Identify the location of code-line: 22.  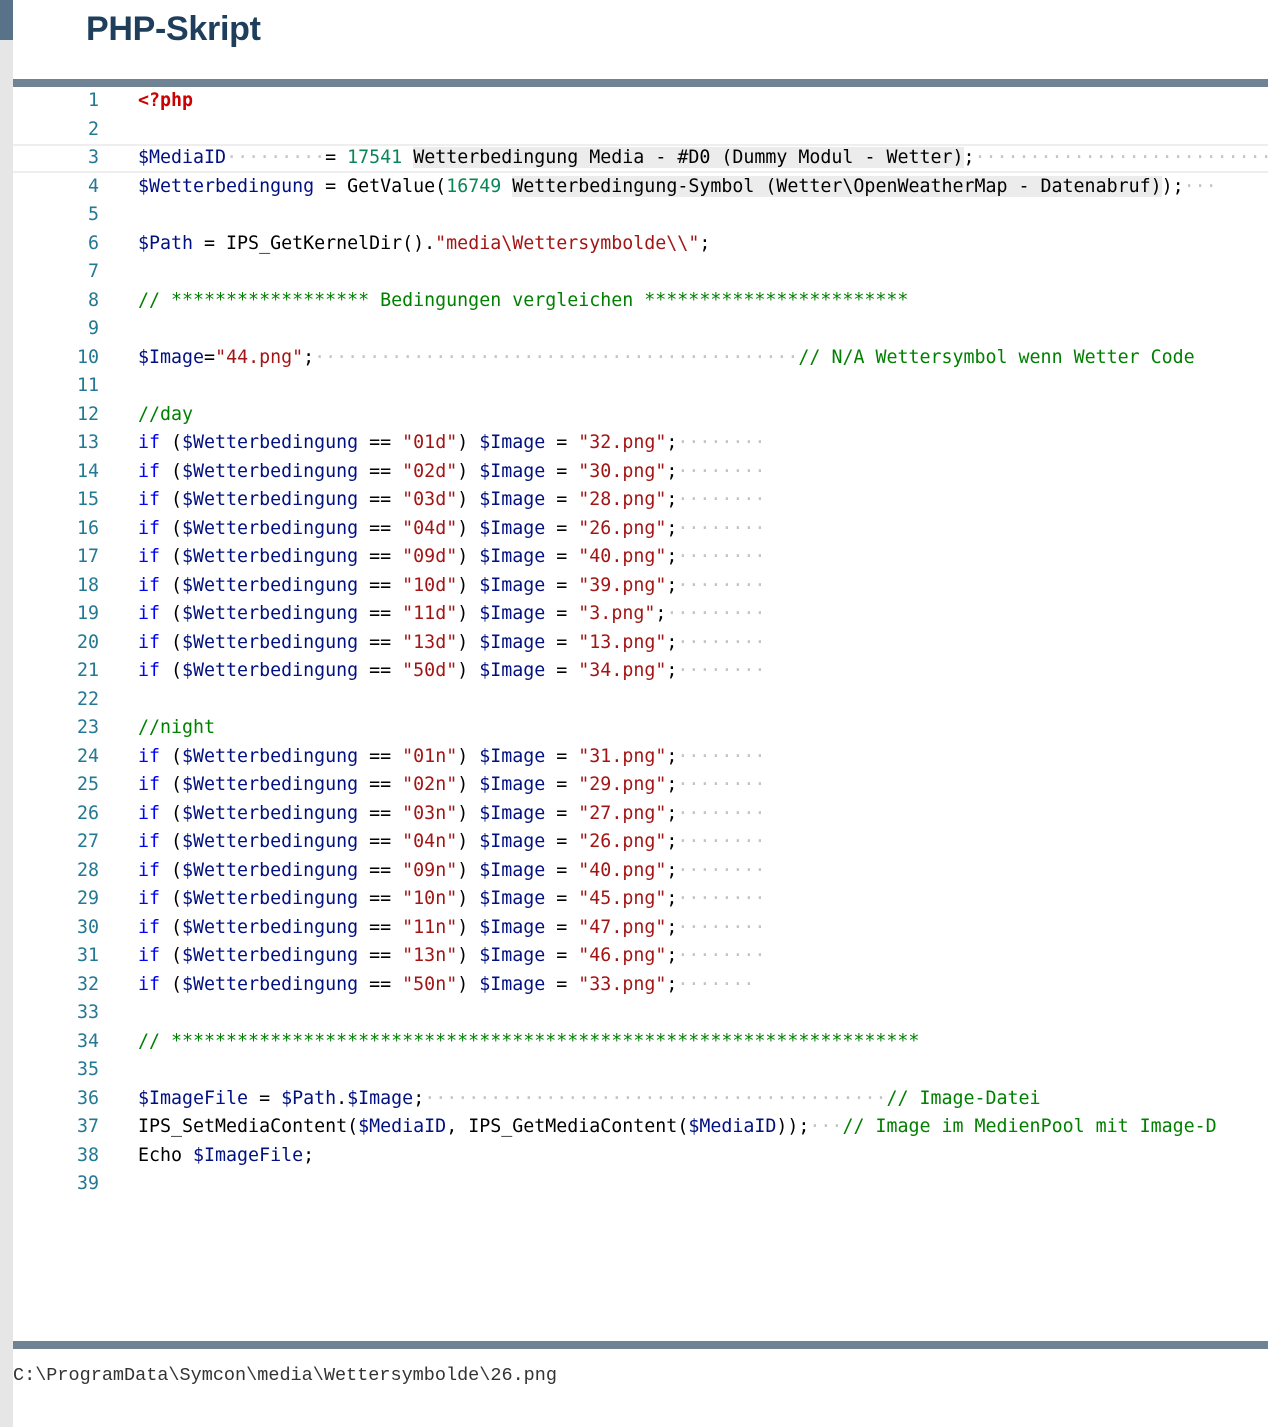
(640, 700).